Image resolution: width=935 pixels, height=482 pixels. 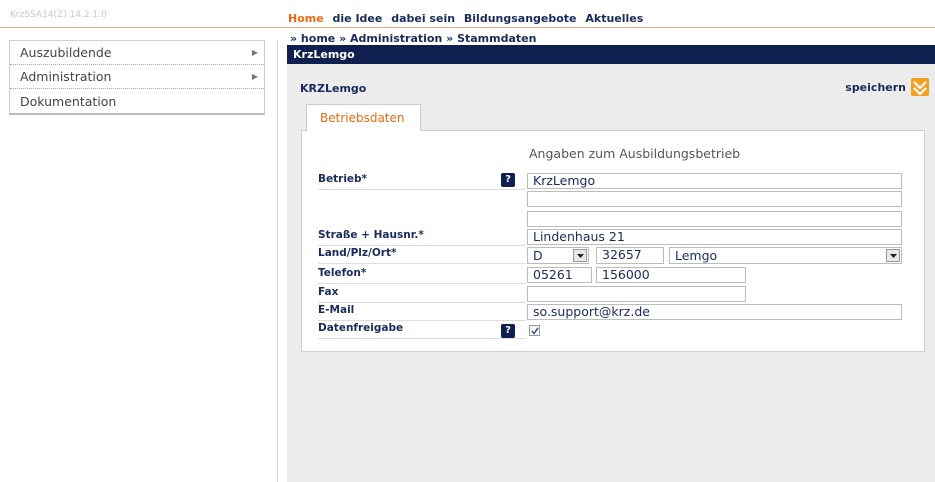 I want to click on label-land-plz-ort: Land/Plz/Ort*, so click(x=422, y=255).